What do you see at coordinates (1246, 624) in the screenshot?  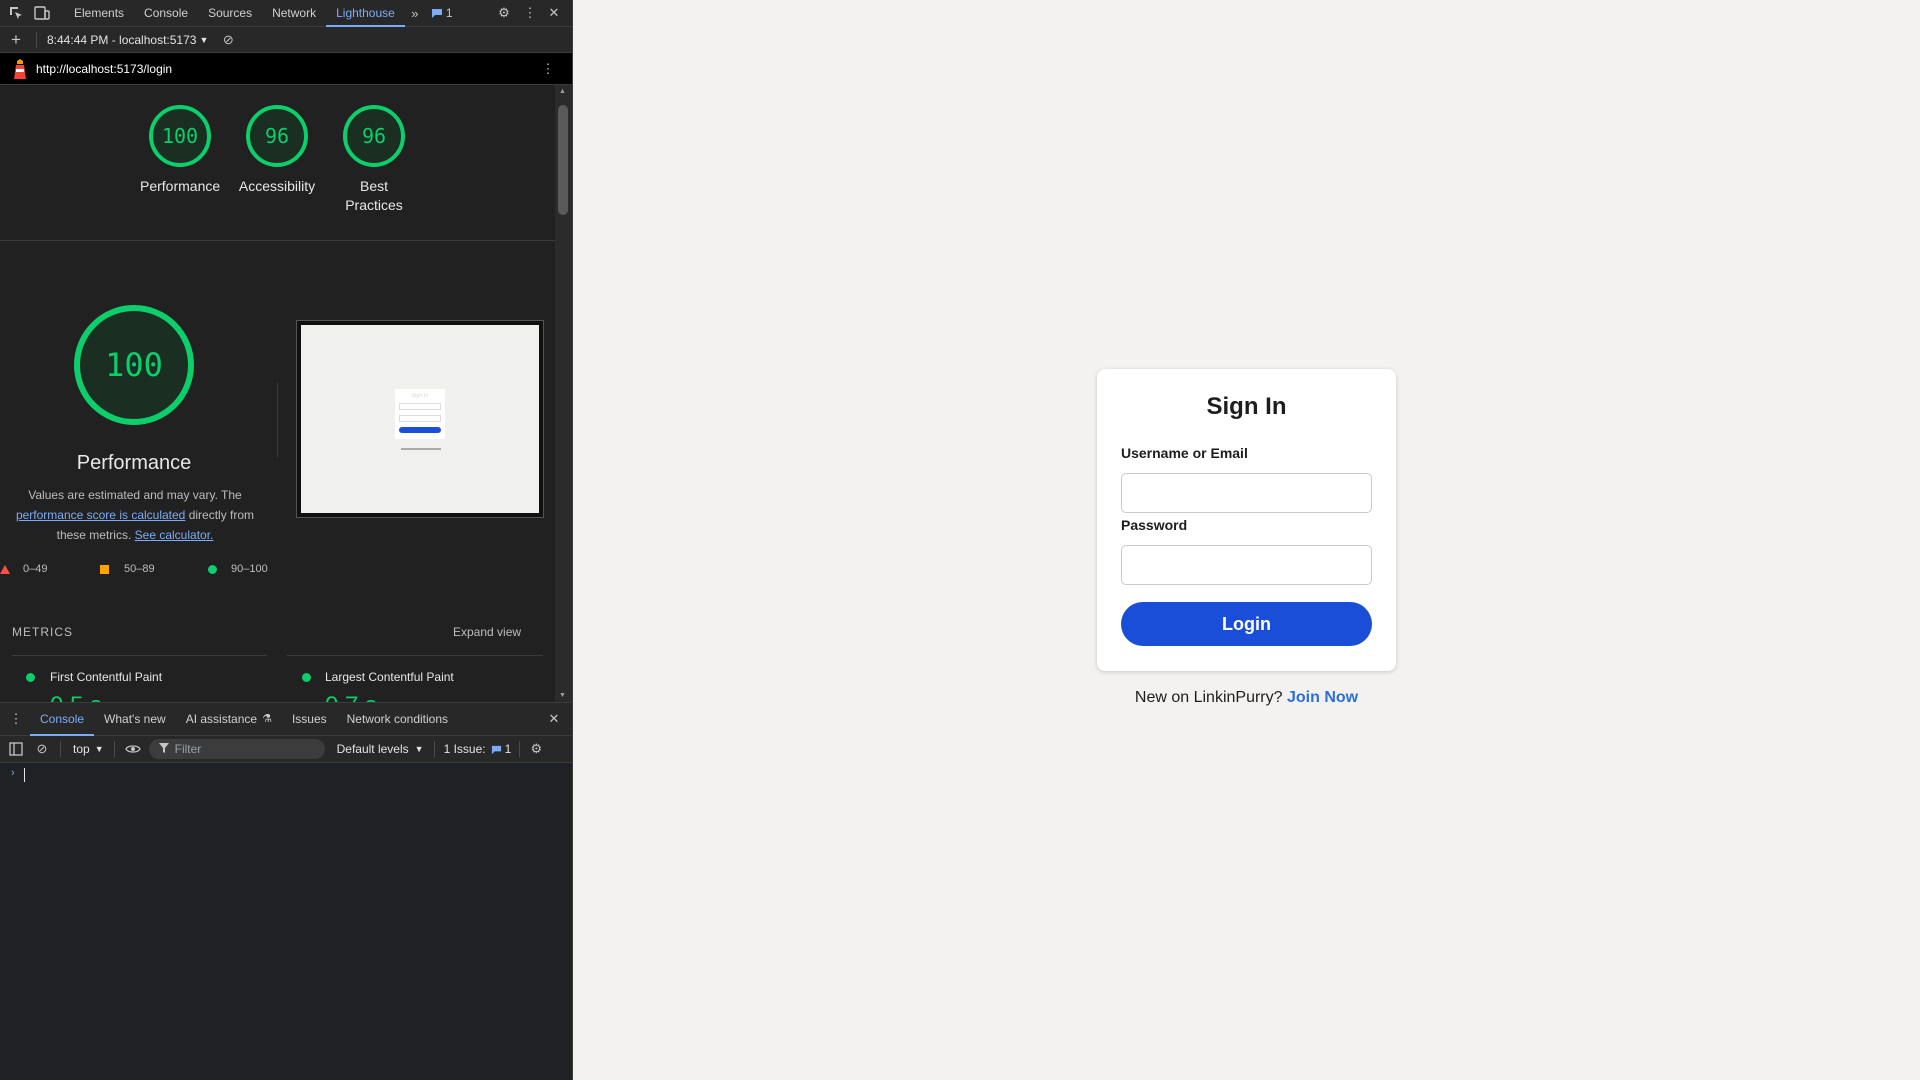 I see `login-button: Login` at bounding box center [1246, 624].